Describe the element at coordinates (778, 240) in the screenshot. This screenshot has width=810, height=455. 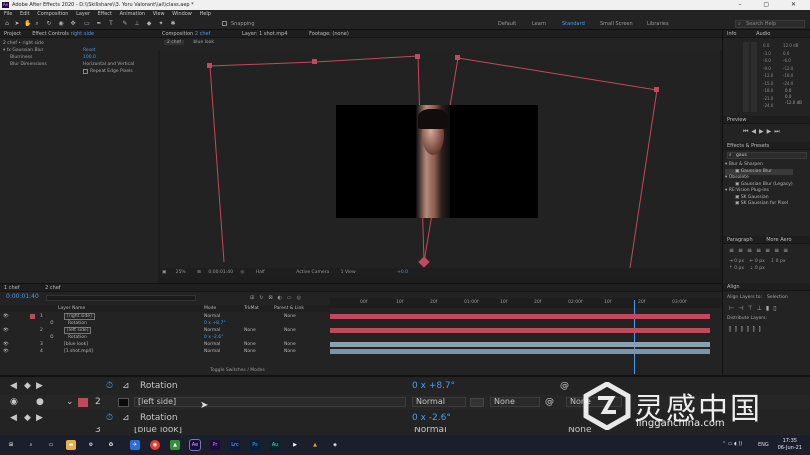
I see `tab-more: More Aero` at that location.